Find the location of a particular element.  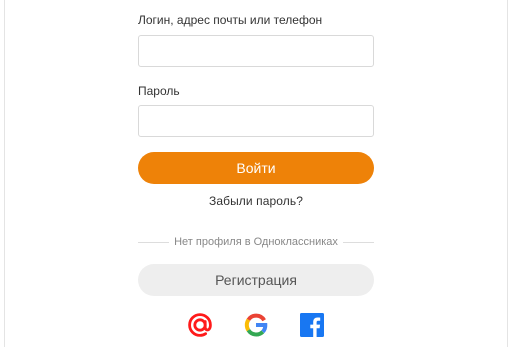

mail-ru-login-button is located at coordinates (200, 325).